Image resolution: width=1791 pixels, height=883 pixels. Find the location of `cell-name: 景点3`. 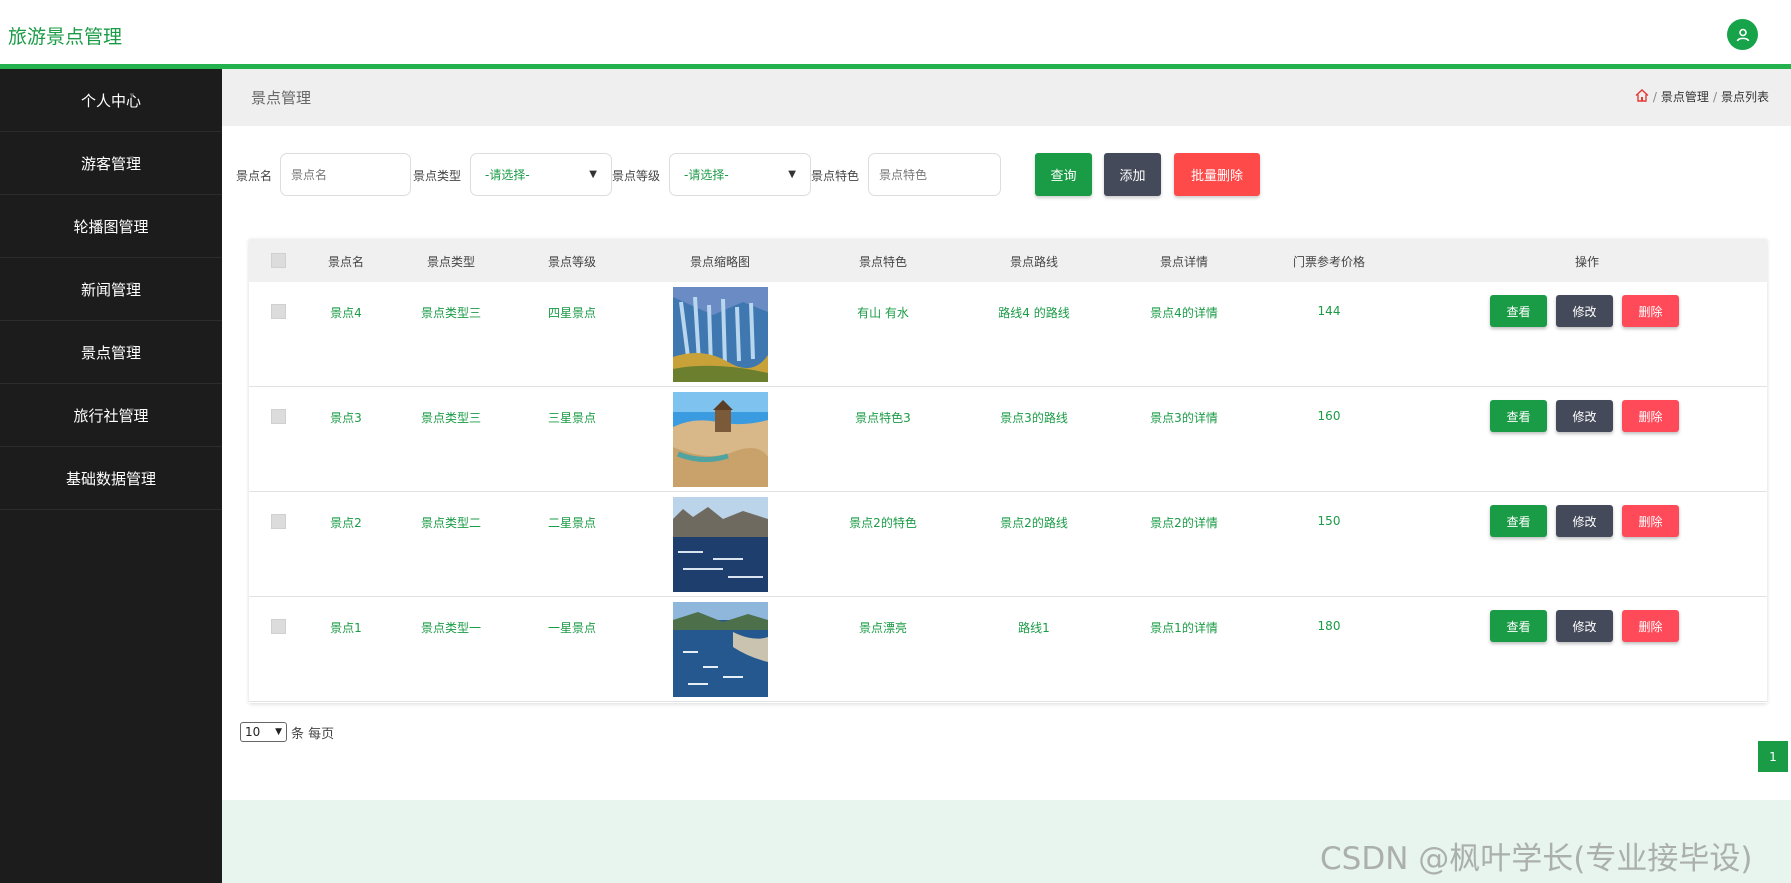

cell-name: 景点3 is located at coordinates (346, 418).